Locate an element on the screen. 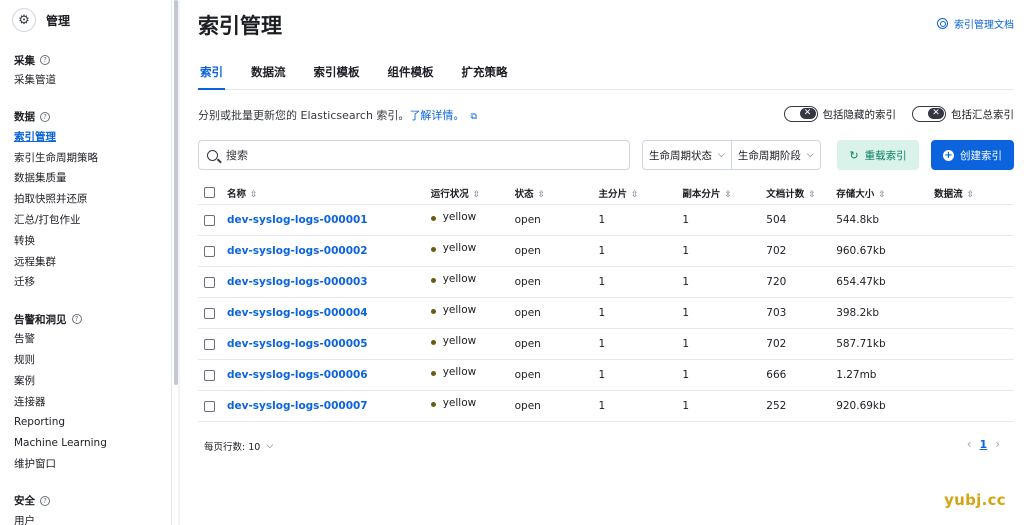  sidebar-item-rollup-jobs: 汇总/打包作业 is located at coordinates (92, 220).